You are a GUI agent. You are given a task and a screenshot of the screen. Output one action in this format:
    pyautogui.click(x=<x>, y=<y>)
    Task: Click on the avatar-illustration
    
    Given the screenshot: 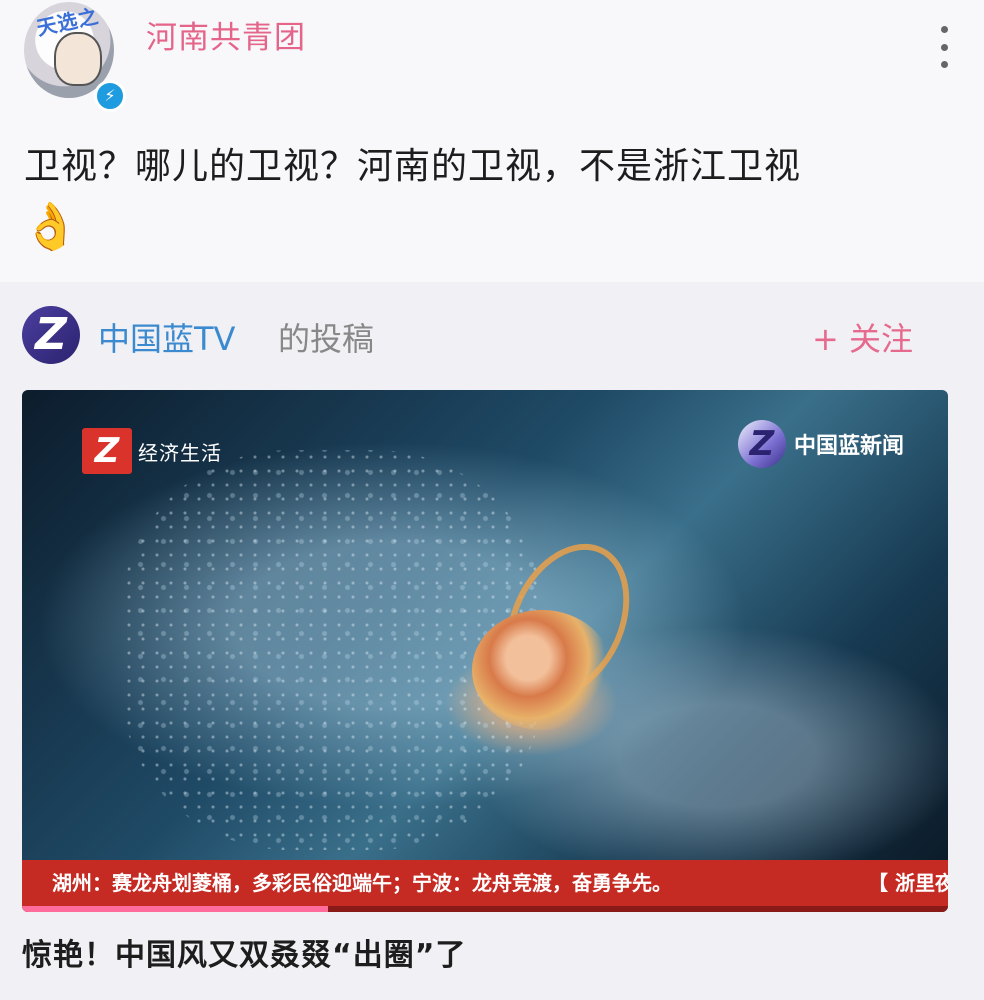 What is the action you would take?
    pyautogui.click(x=78, y=59)
    